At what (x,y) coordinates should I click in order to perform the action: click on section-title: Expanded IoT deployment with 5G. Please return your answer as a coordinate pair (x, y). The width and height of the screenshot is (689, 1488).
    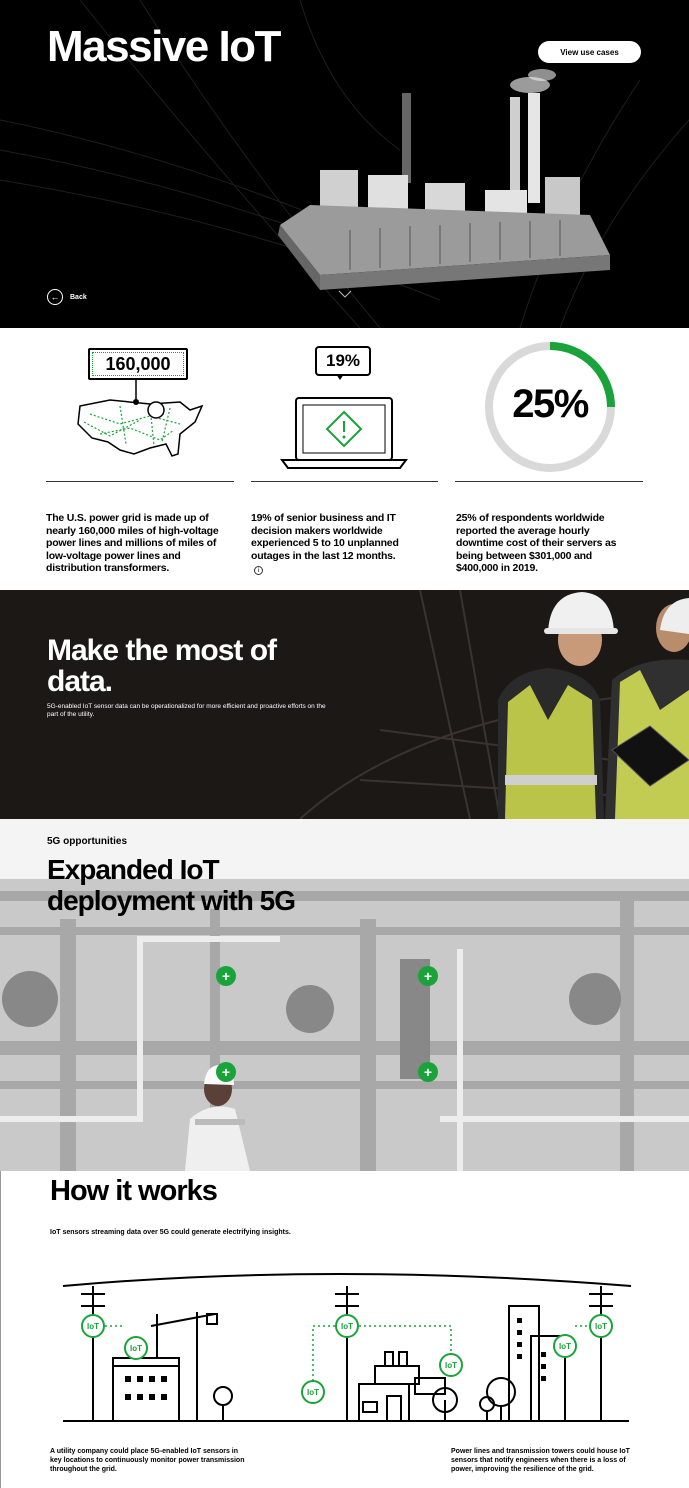
    Looking at the image, I should click on (171, 885).